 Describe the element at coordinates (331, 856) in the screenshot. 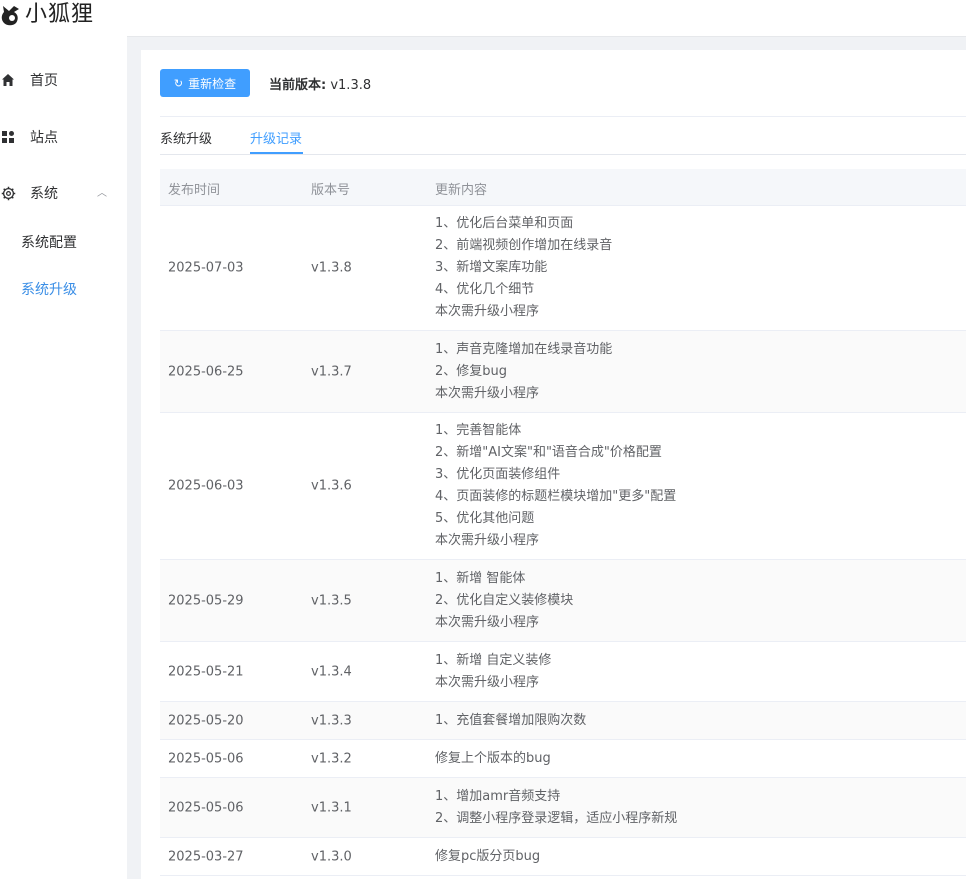

I see `version-cell: v1.3.0` at that location.